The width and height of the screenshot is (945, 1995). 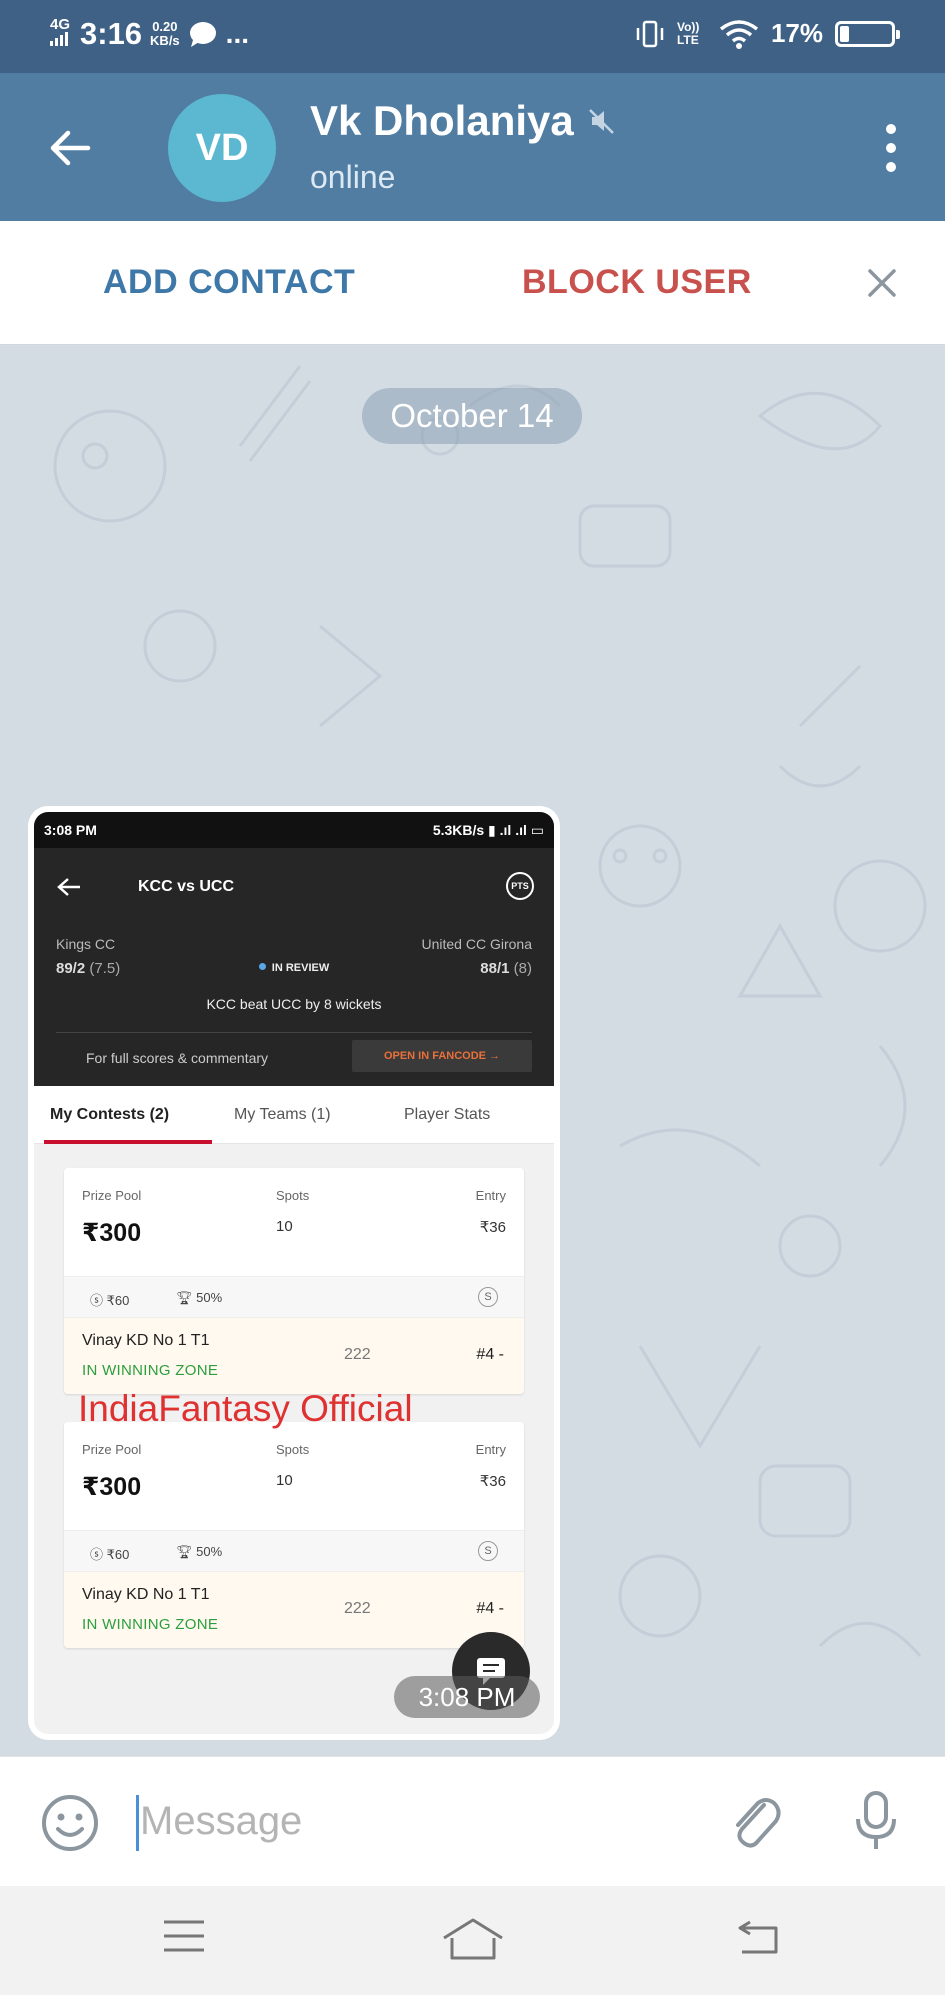 What do you see at coordinates (472, 147) in the screenshot?
I see `chat-header: VD Vk Dholaniya online` at bounding box center [472, 147].